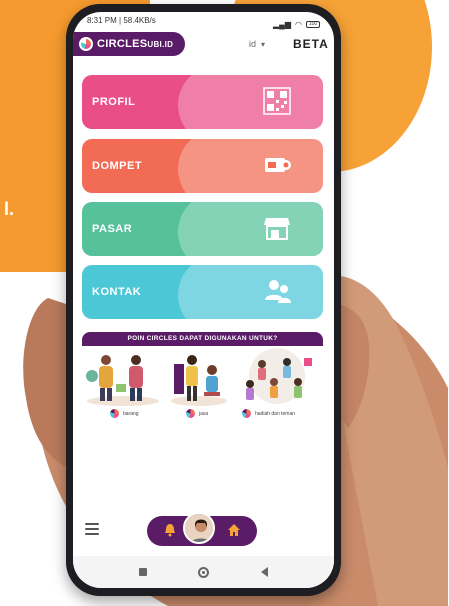 The width and height of the screenshot is (449, 606). What do you see at coordinates (124, 413) in the screenshot?
I see `caption-goods: barang` at bounding box center [124, 413].